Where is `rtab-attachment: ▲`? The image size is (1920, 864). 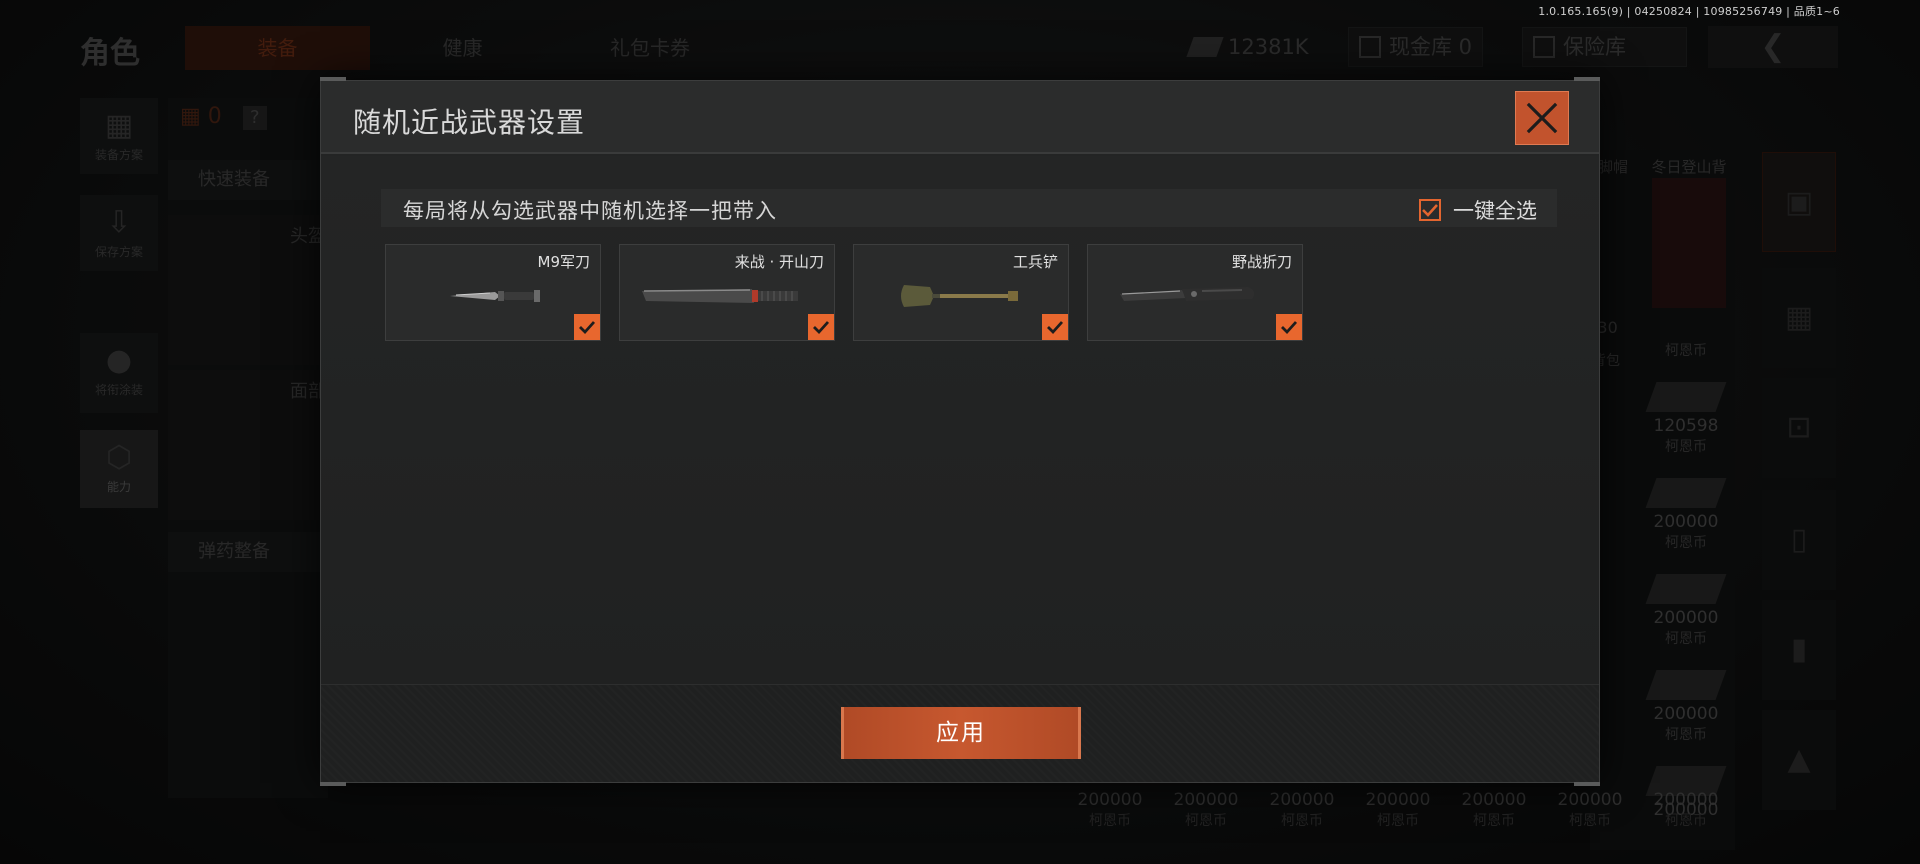 rtab-attachment: ▲ is located at coordinates (1799, 760).